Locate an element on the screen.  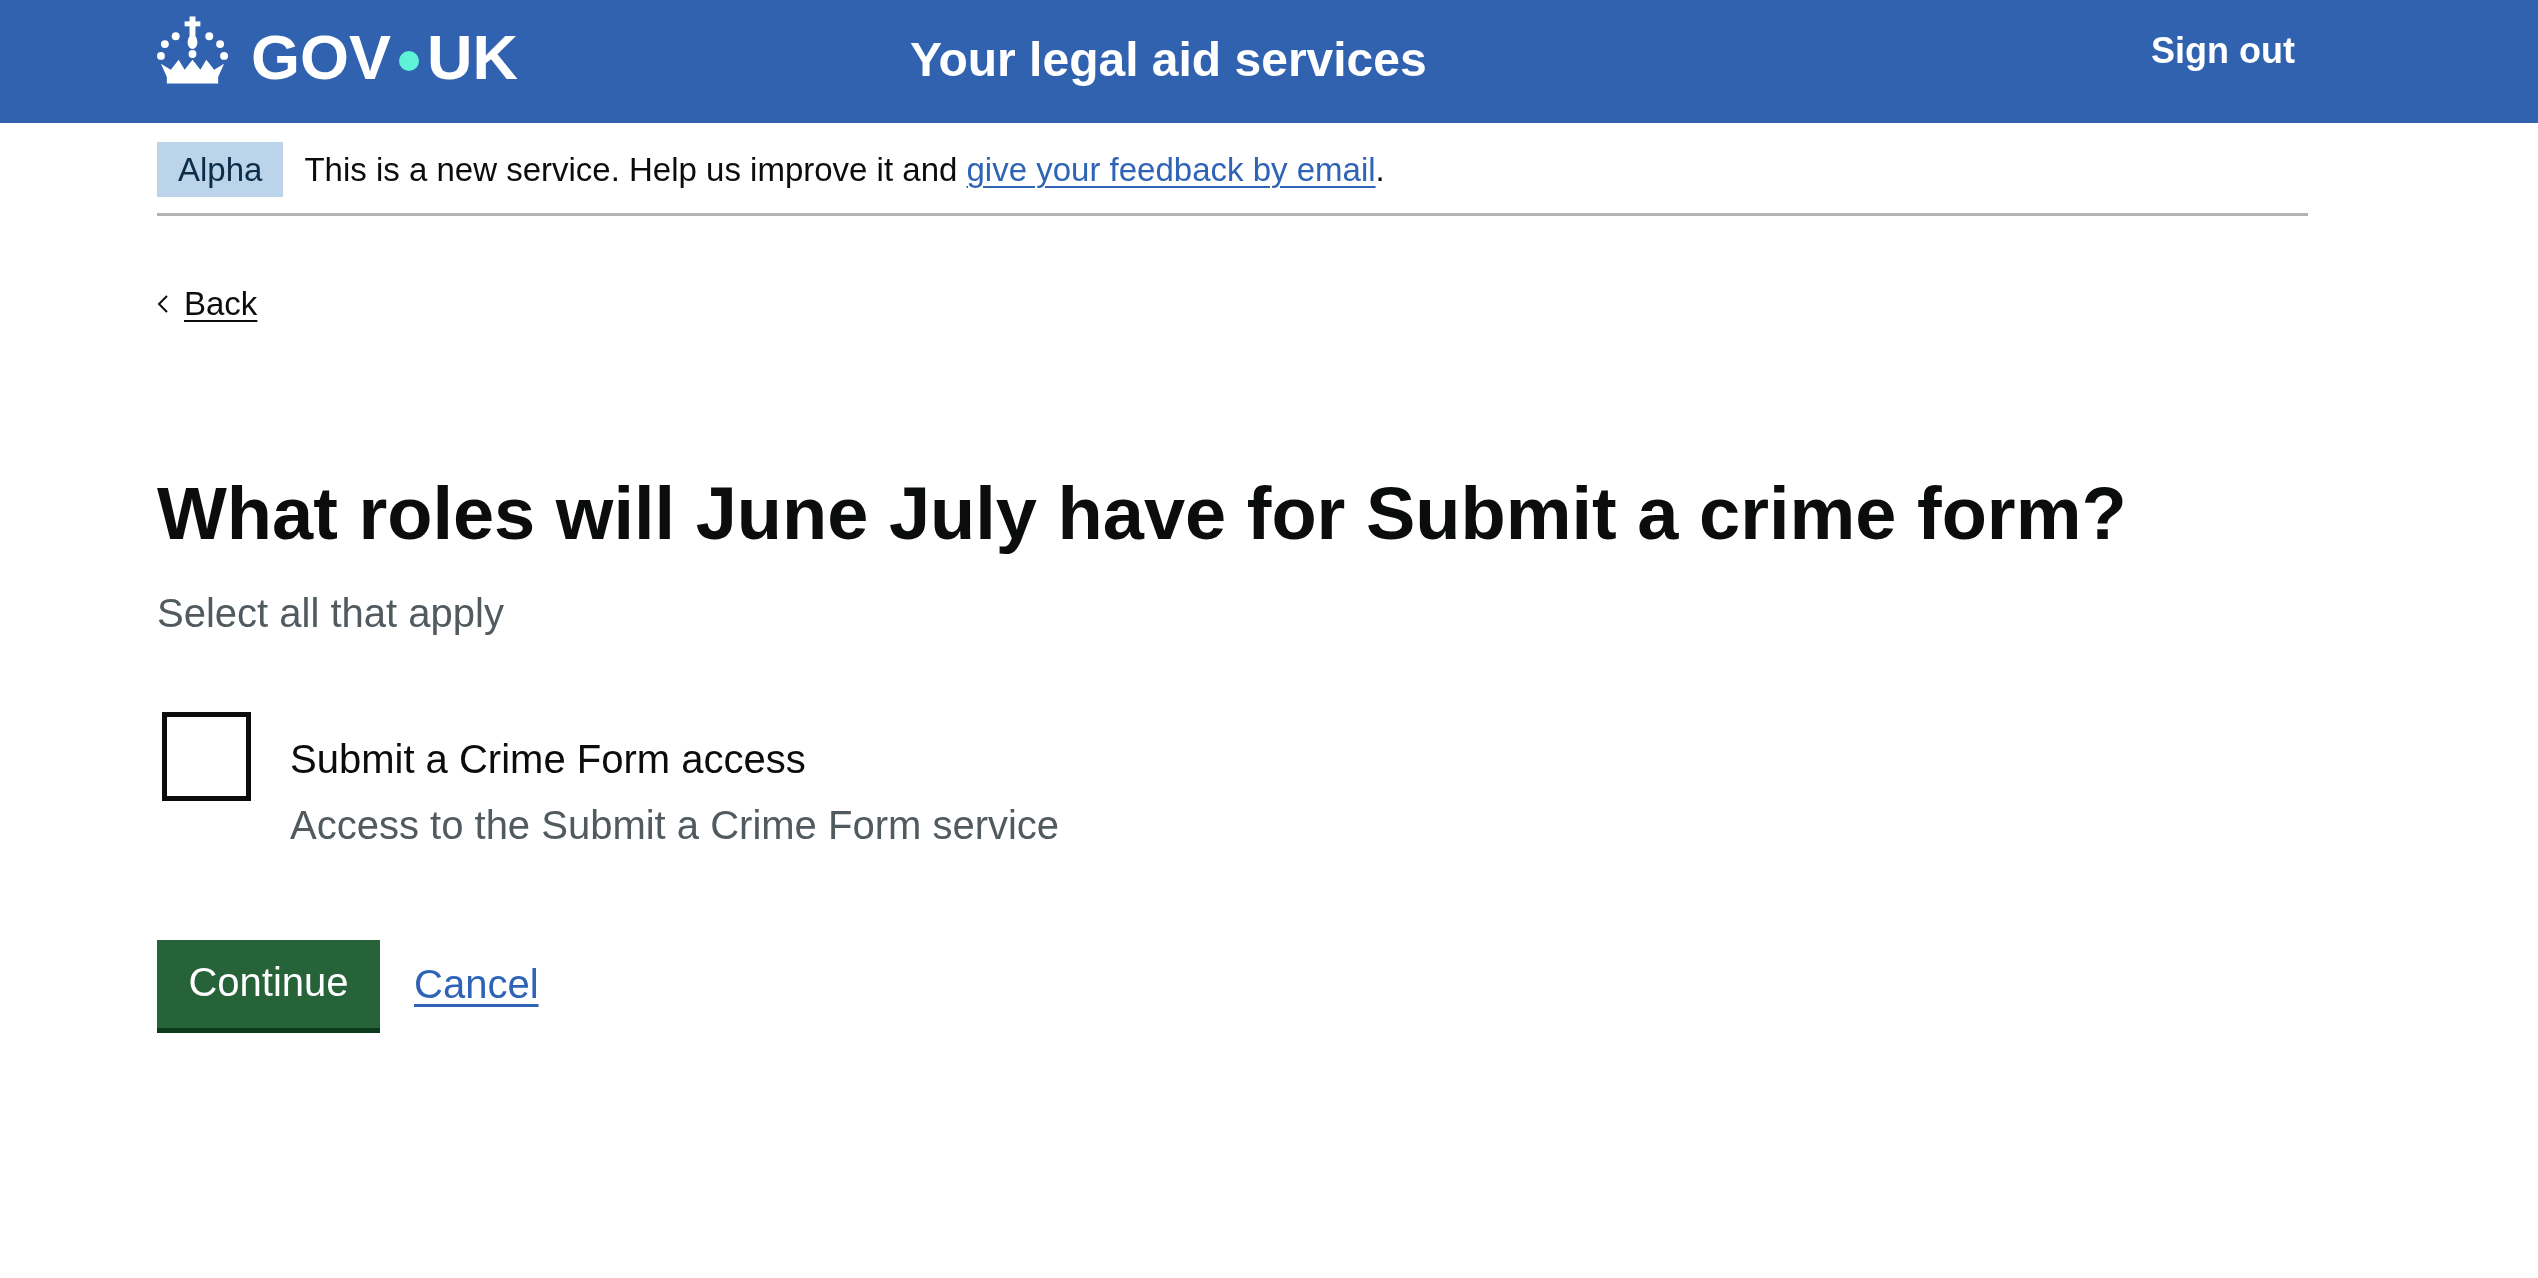
sign-out-link: Sign out is located at coordinates (2223, 51).